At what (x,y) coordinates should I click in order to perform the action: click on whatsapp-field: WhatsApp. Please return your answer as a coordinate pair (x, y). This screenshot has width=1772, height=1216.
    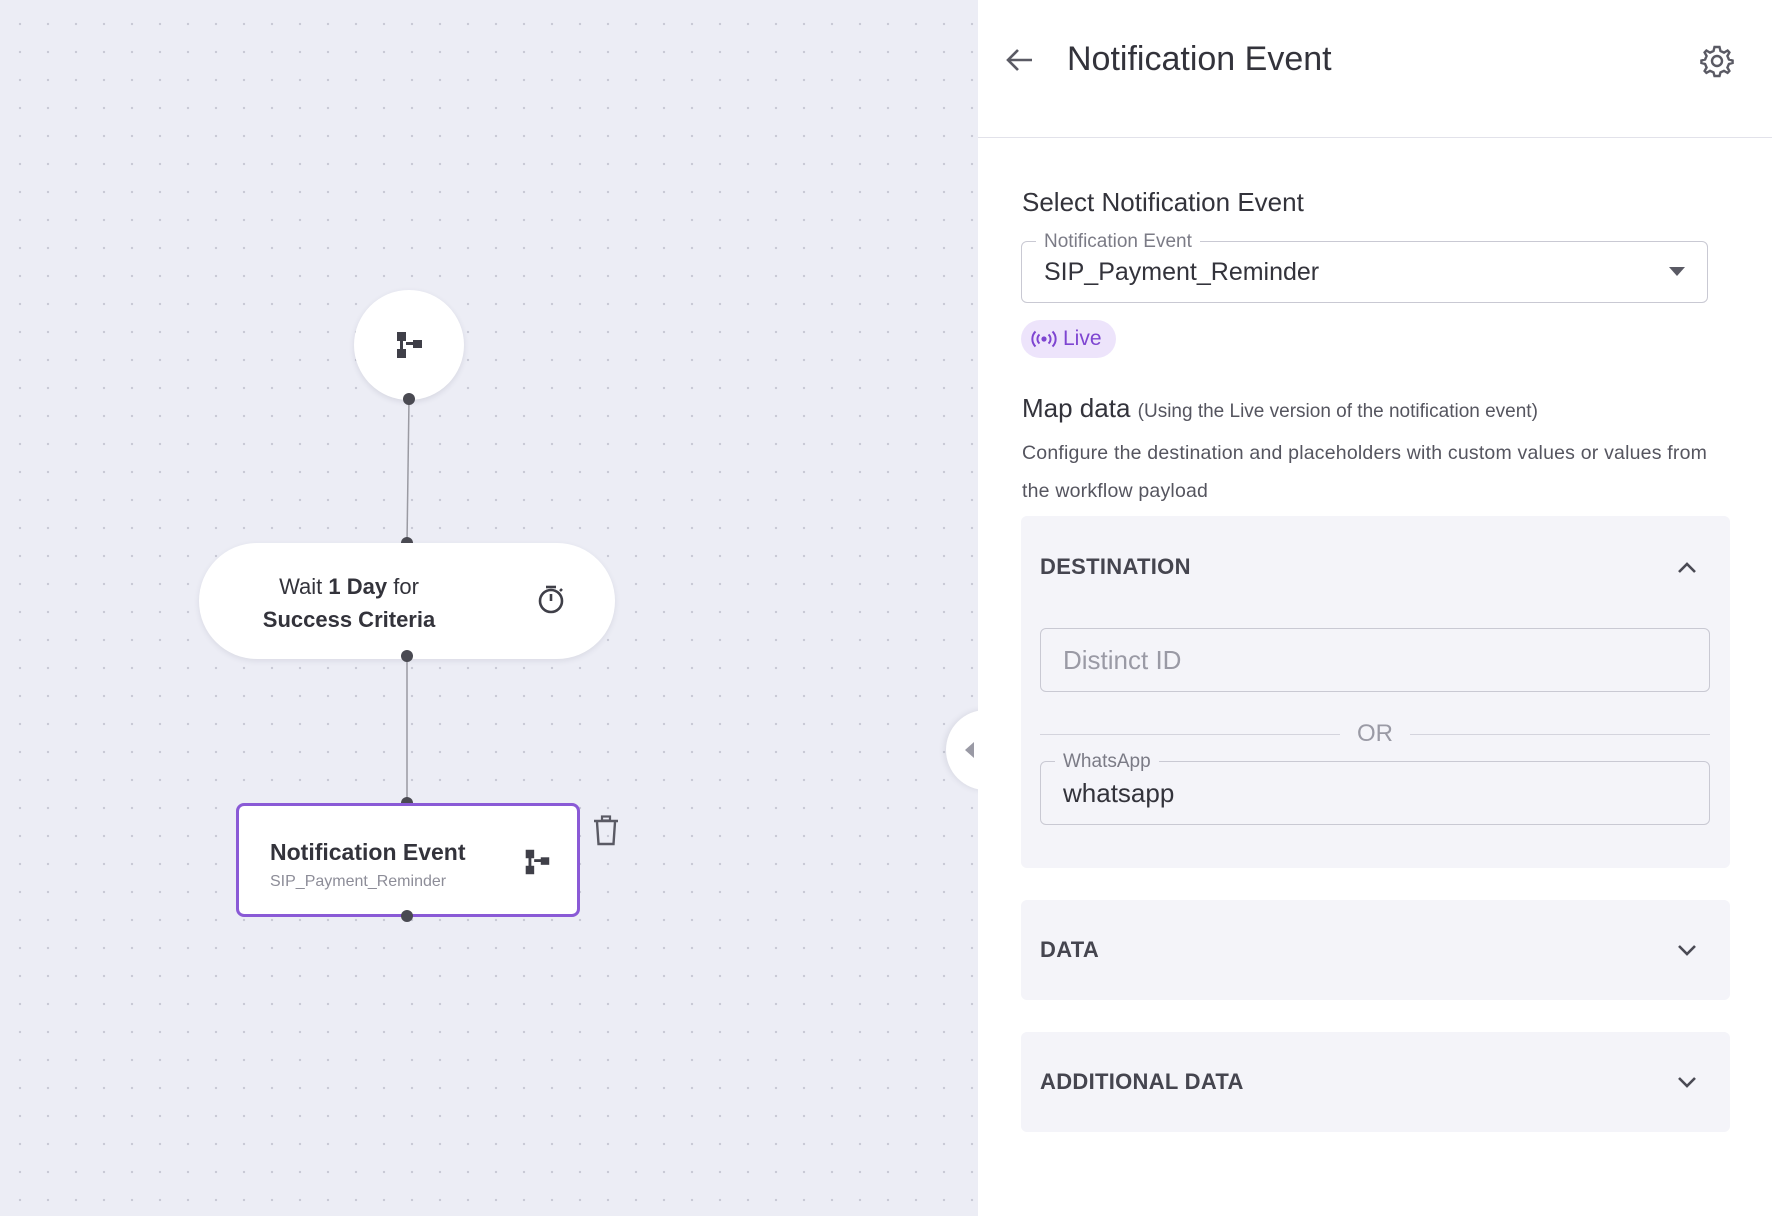
    Looking at the image, I should click on (1375, 788).